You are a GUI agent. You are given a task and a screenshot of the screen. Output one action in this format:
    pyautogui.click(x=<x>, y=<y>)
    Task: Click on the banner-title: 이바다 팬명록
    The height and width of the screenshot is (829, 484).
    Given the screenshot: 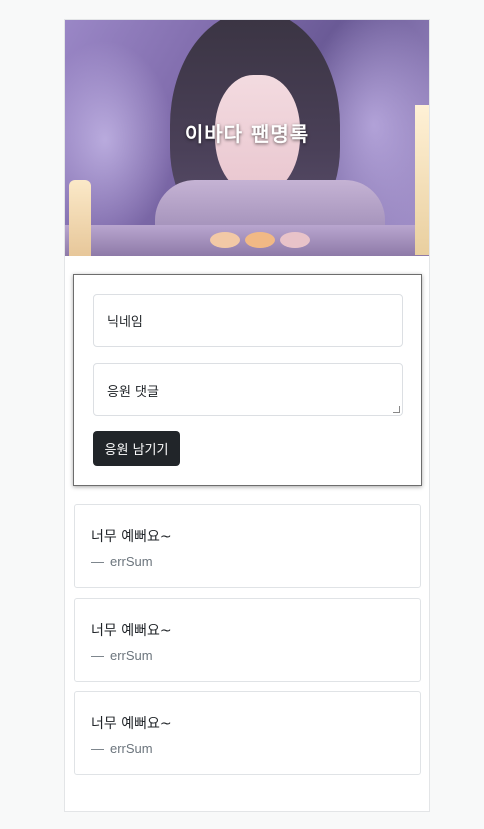 What is the action you would take?
    pyautogui.click(x=247, y=134)
    